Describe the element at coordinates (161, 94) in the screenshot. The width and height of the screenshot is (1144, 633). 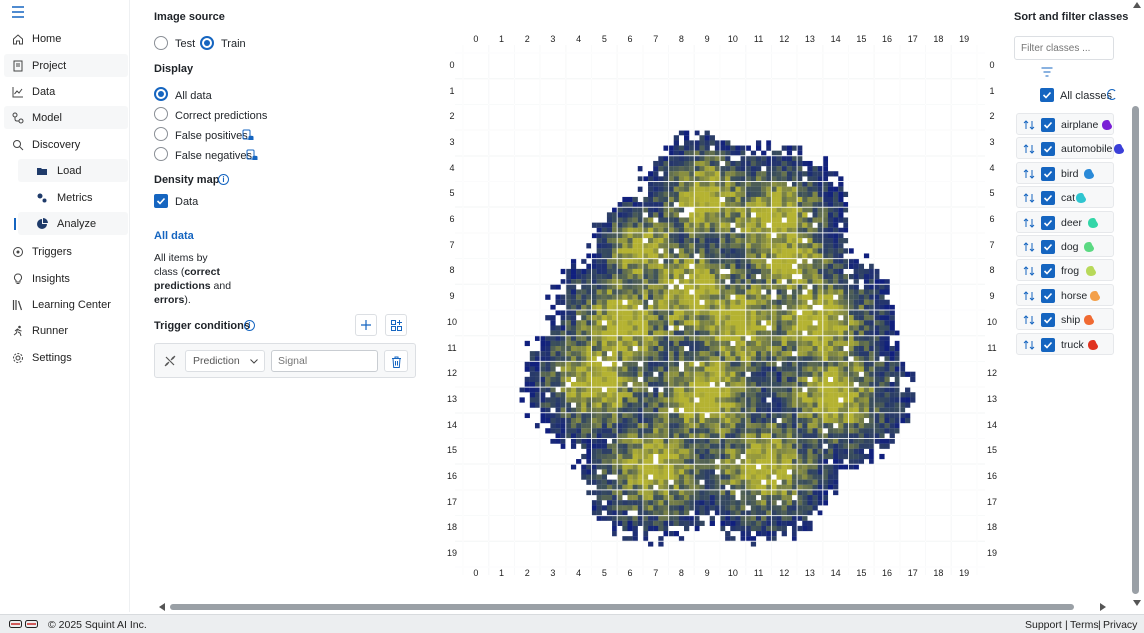
I see `display-all-data-radio` at that location.